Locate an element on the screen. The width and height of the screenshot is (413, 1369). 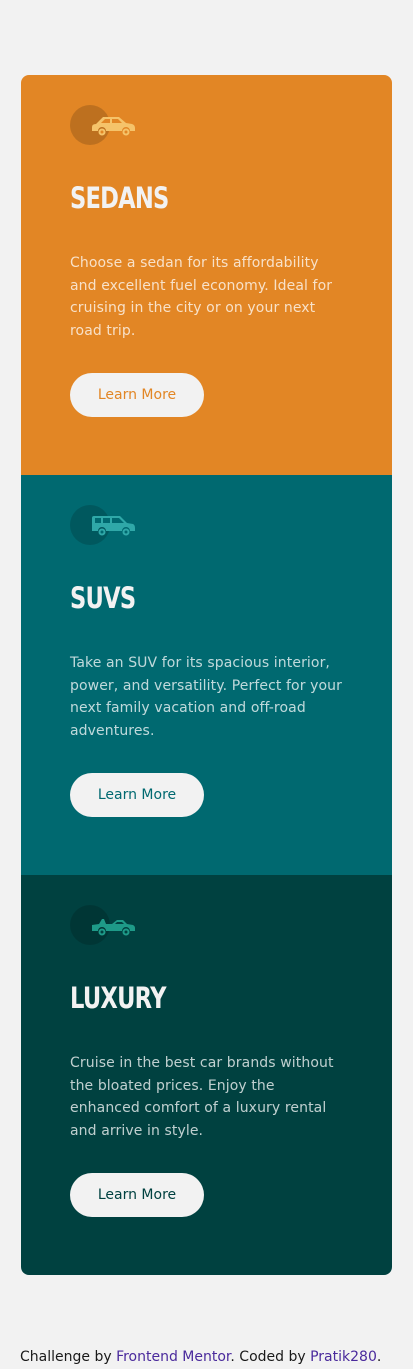
card-title: SUVs is located at coordinates (103, 598).